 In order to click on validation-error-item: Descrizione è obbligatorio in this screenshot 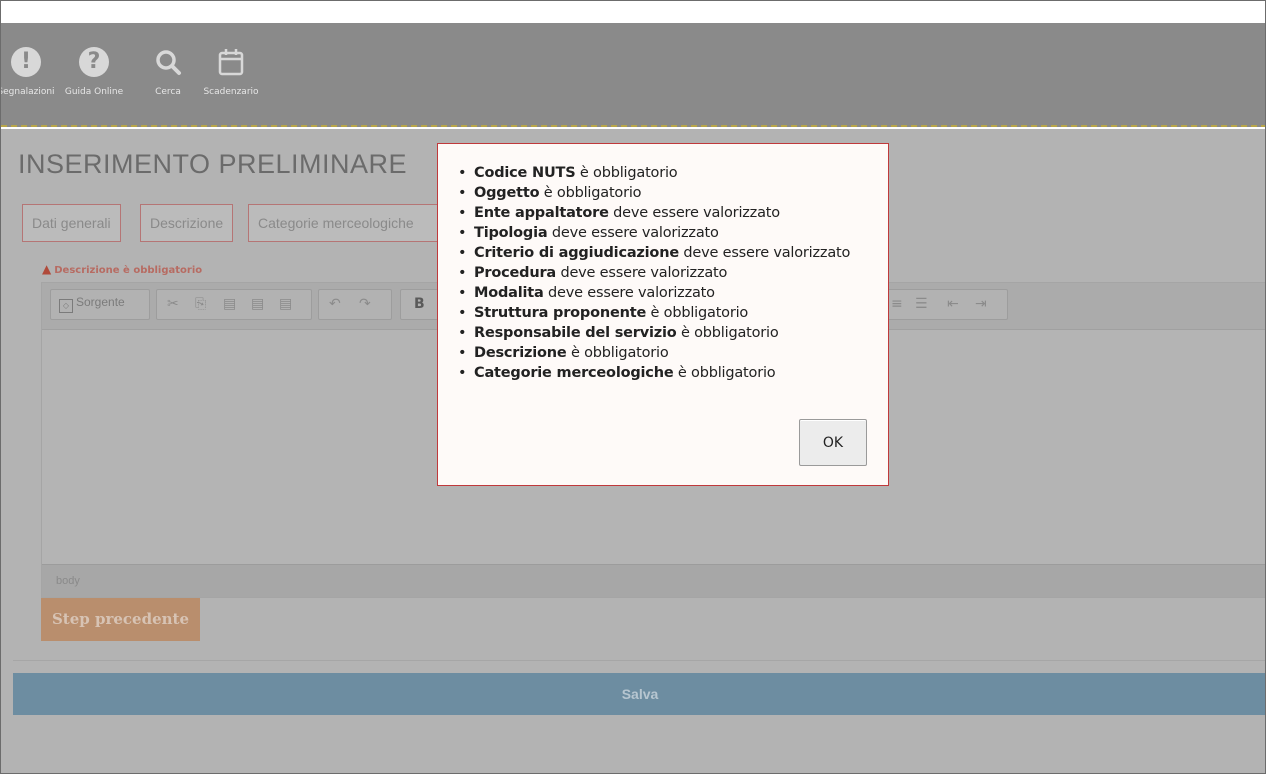, I will do `click(654, 353)`.